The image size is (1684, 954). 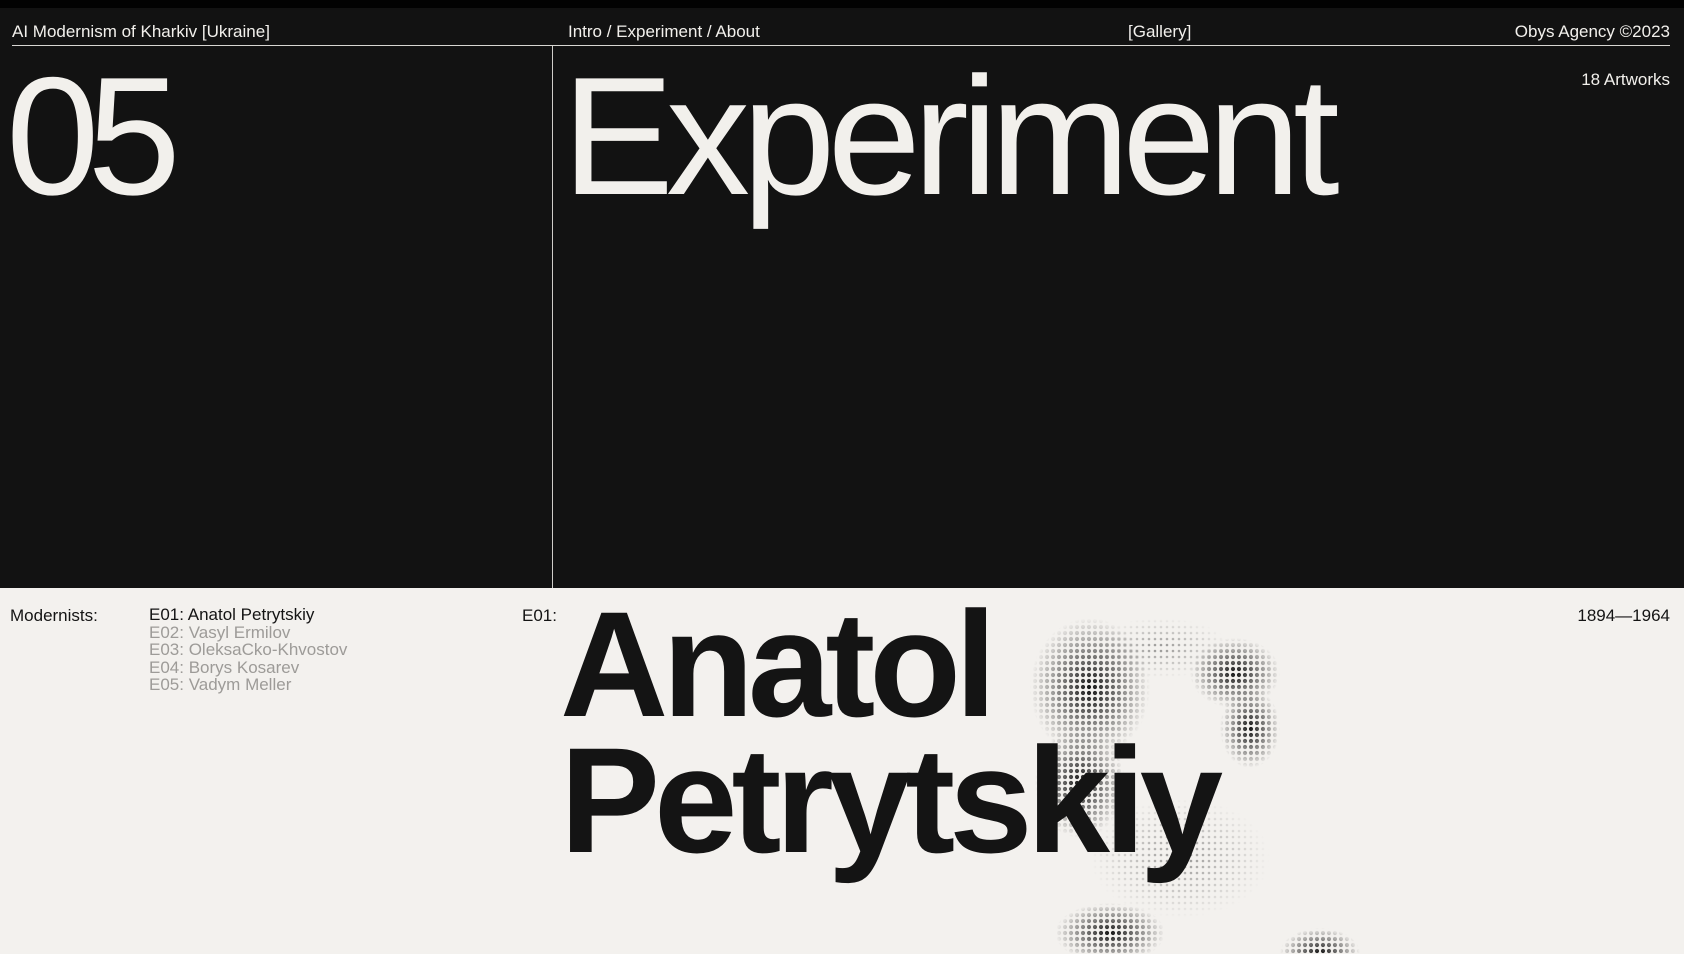 What do you see at coordinates (248, 685) in the screenshot?
I see `modernist-item-meller: E05: Vadym Meller` at bounding box center [248, 685].